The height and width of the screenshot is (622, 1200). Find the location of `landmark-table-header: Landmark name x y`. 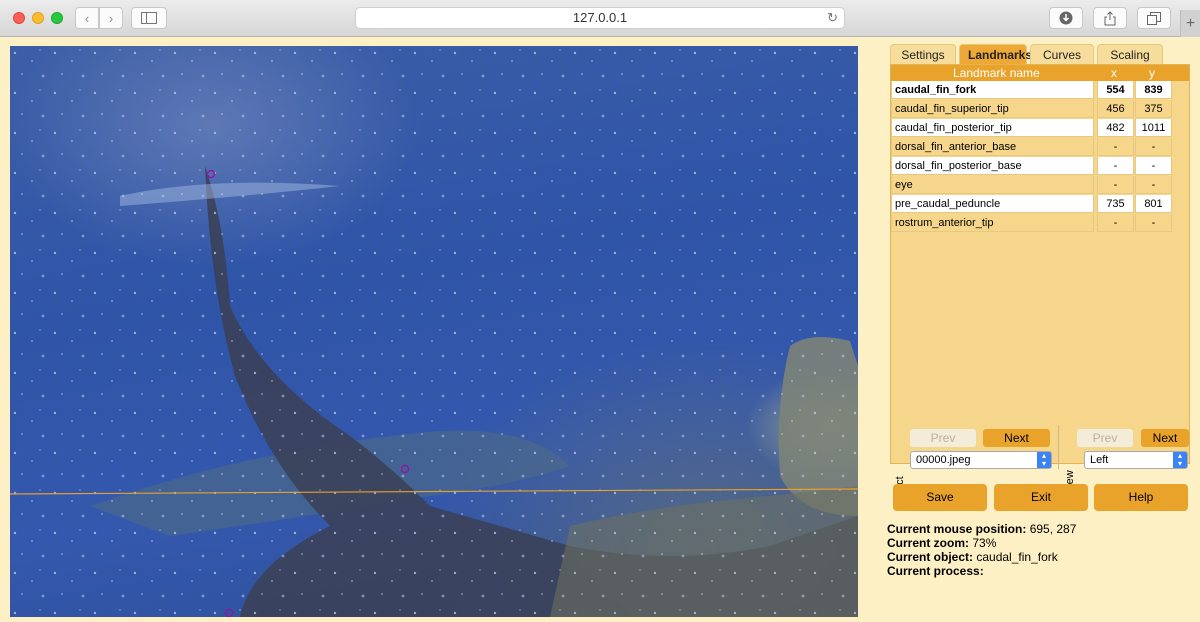

landmark-table-header: Landmark name x y is located at coordinates (1040, 73).